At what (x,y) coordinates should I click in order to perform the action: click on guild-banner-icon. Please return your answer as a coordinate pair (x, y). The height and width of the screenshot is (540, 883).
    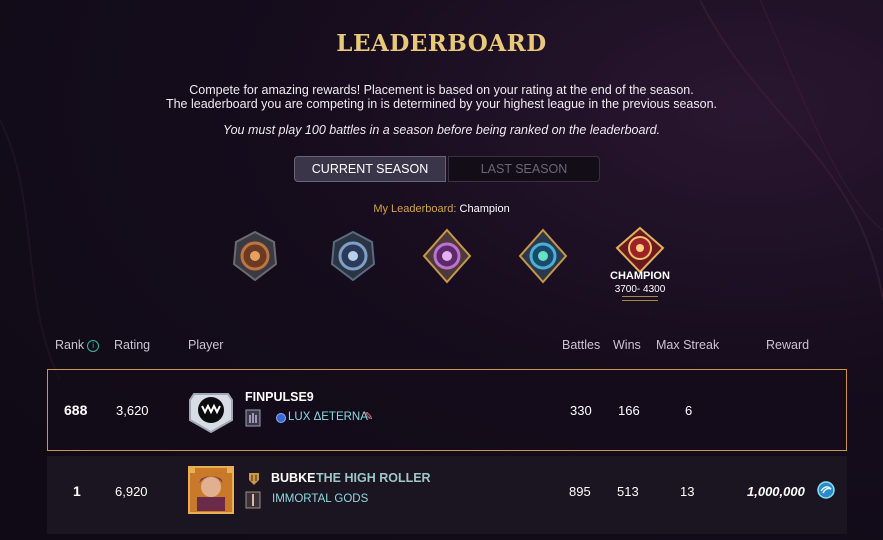
    Looking at the image, I should click on (253, 500).